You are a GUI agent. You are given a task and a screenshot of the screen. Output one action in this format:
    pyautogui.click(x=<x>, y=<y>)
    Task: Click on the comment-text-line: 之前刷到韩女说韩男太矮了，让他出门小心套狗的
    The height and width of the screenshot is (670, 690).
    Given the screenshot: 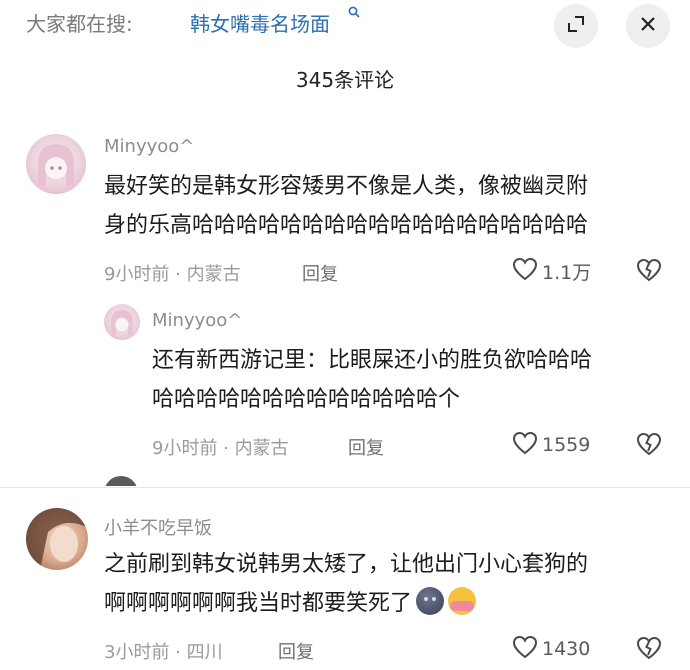 What is the action you would take?
    pyautogui.click(x=346, y=564)
    